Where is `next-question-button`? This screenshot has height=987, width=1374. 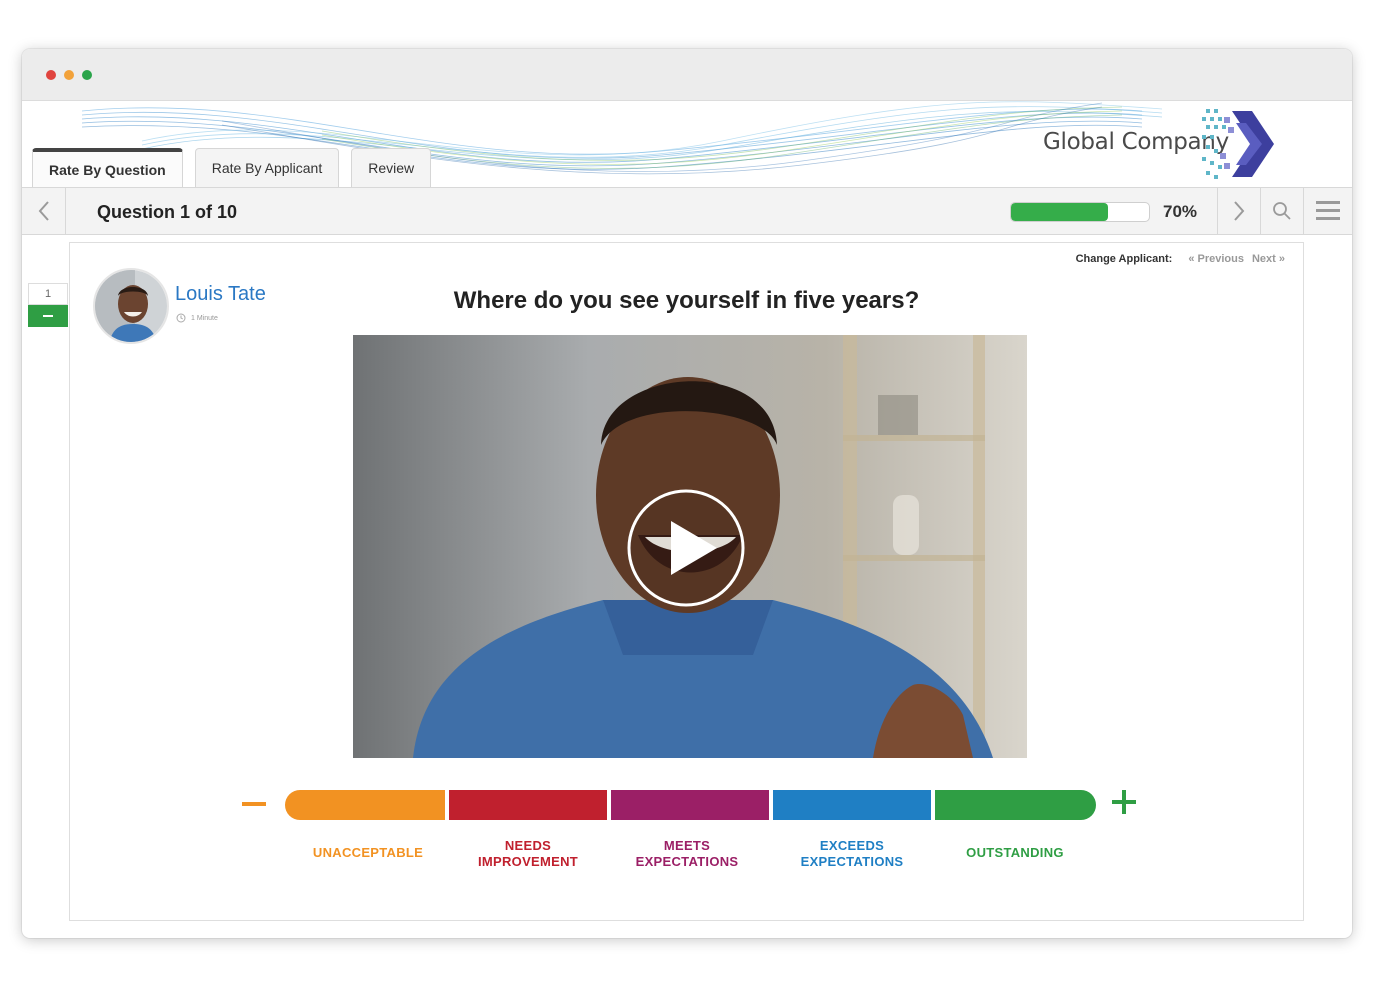 next-question-button is located at coordinates (1238, 211).